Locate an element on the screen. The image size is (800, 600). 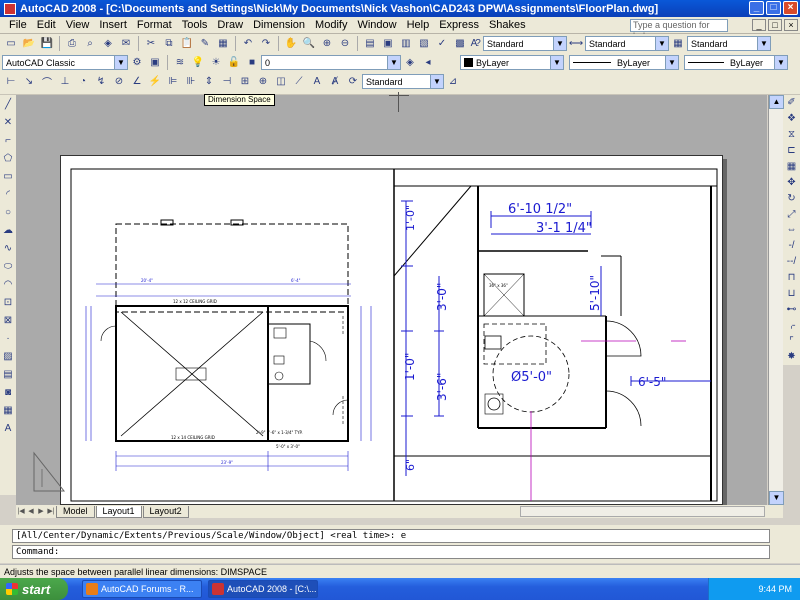
menu-draw: Draw is located at coordinates (230, 25).